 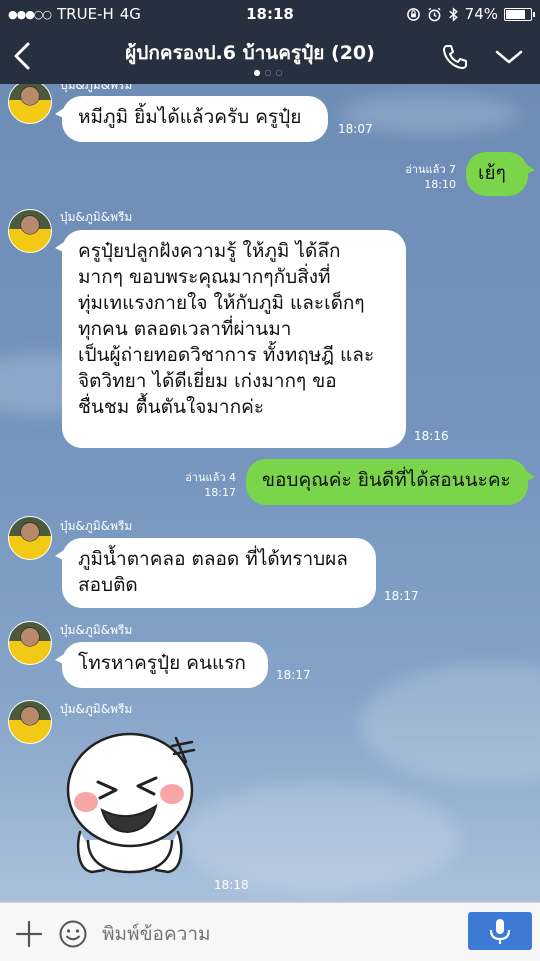 What do you see at coordinates (500, 174) in the screenshot?
I see `outgoing-message-bubble: เย้ๆ` at bounding box center [500, 174].